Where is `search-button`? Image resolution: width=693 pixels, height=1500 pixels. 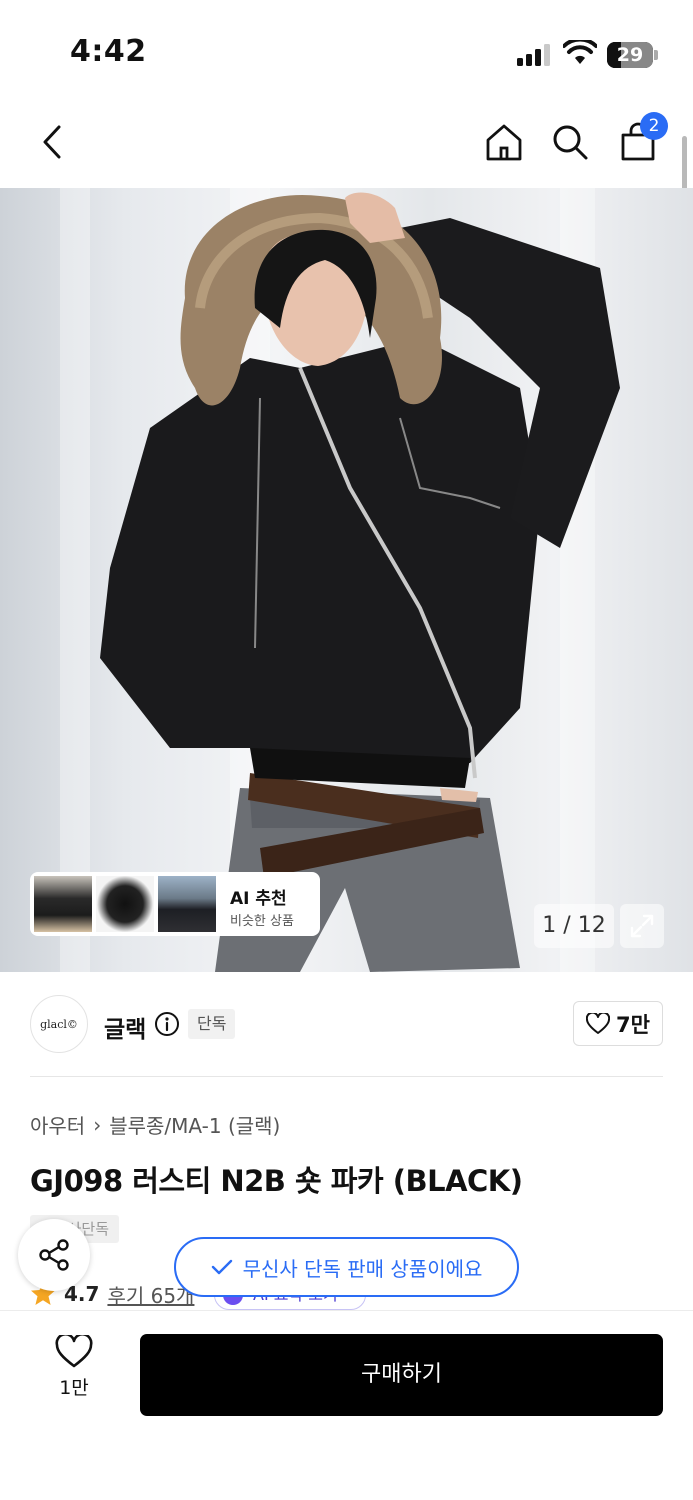
search-button is located at coordinates (570, 142).